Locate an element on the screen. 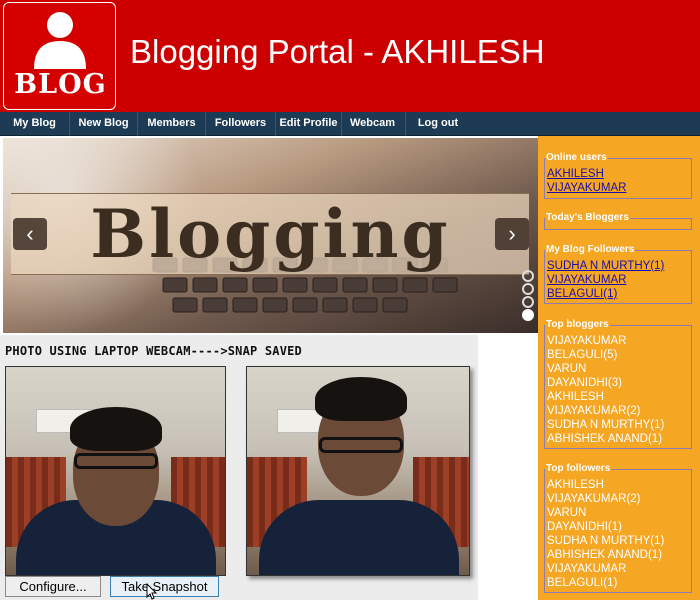 The height and width of the screenshot is (600, 700). nav-new-blog: New Blog is located at coordinates (104, 124).